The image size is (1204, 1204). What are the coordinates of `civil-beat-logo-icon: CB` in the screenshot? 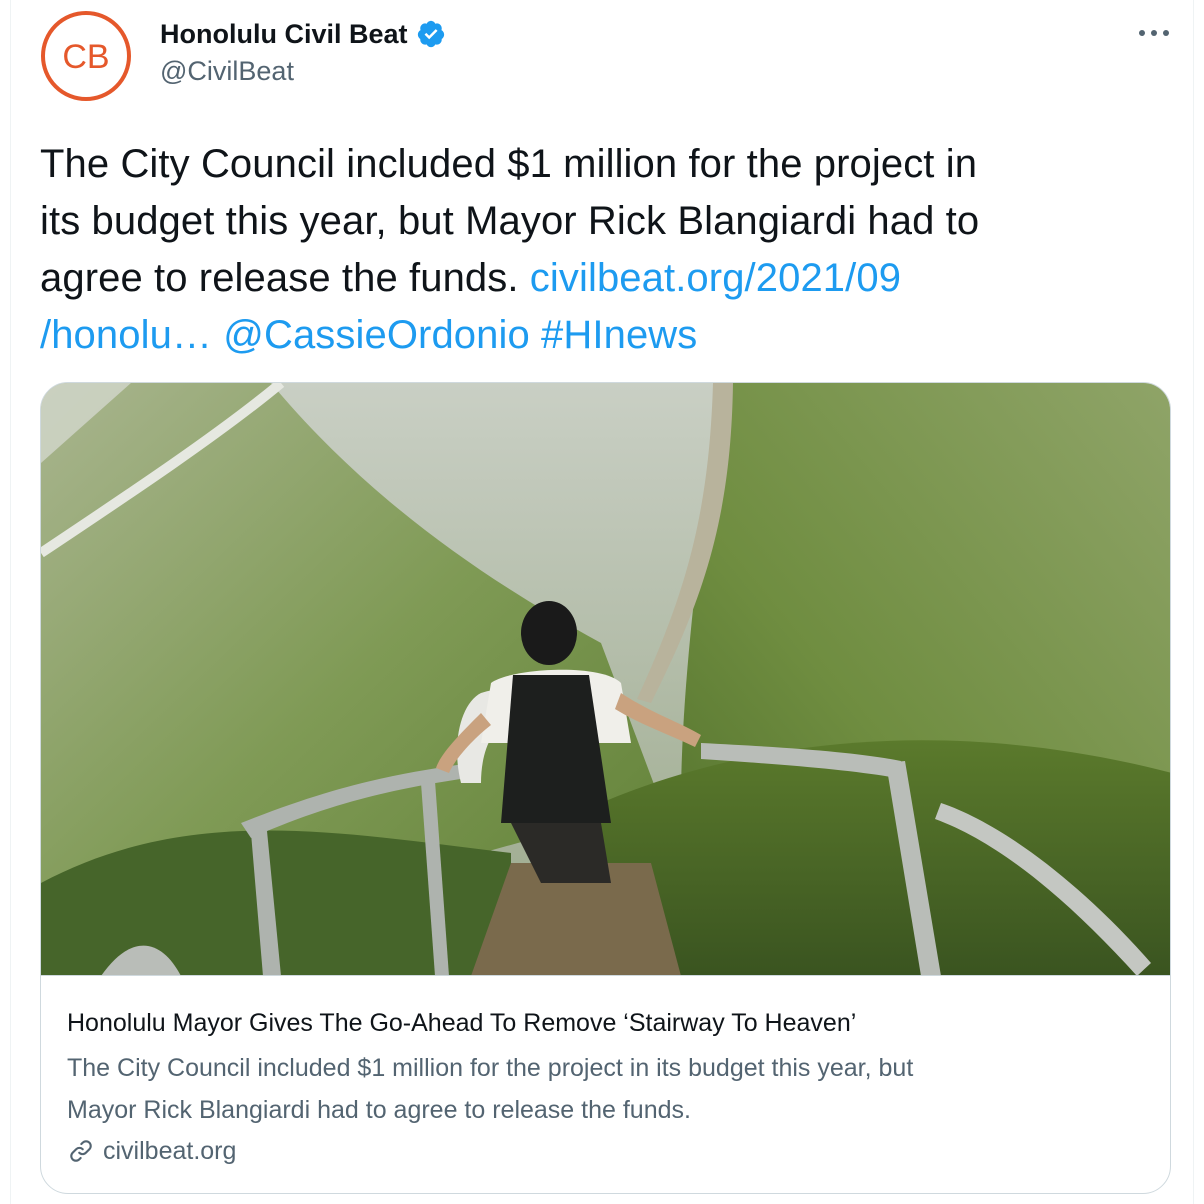 It's located at (86, 56).